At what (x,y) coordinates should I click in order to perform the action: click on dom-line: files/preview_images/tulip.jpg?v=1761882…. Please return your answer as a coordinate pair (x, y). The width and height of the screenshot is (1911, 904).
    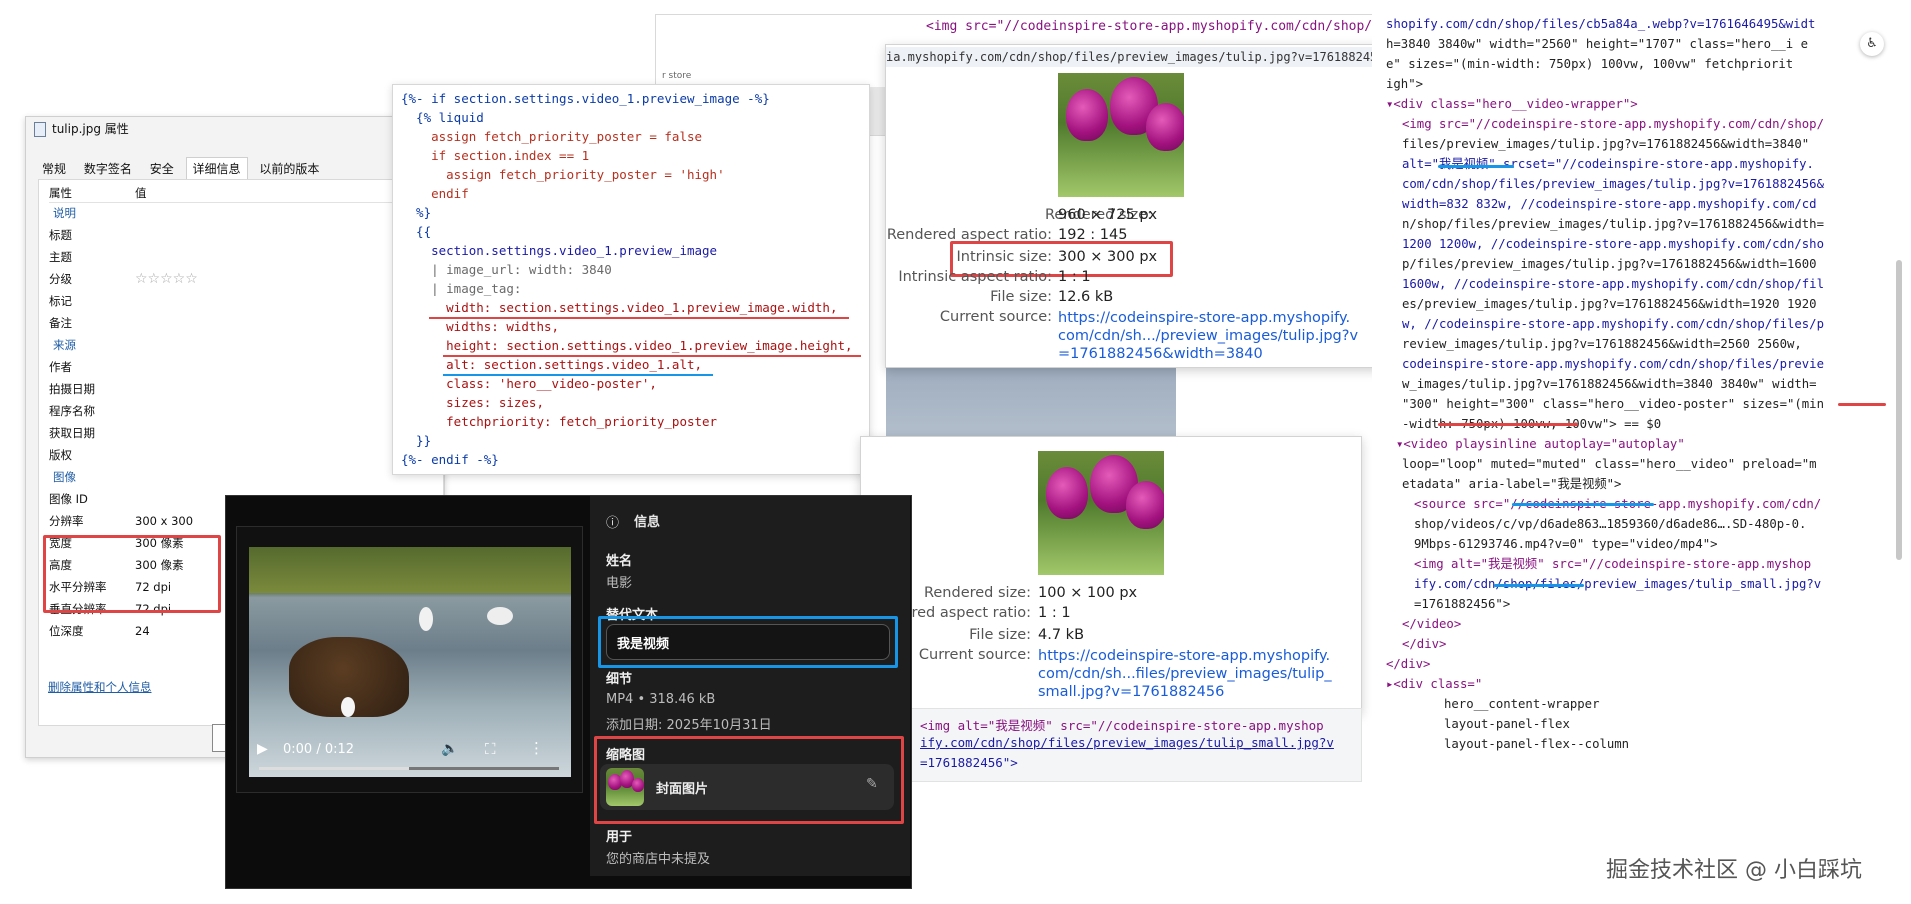
    Looking at the image, I should click on (1605, 144).